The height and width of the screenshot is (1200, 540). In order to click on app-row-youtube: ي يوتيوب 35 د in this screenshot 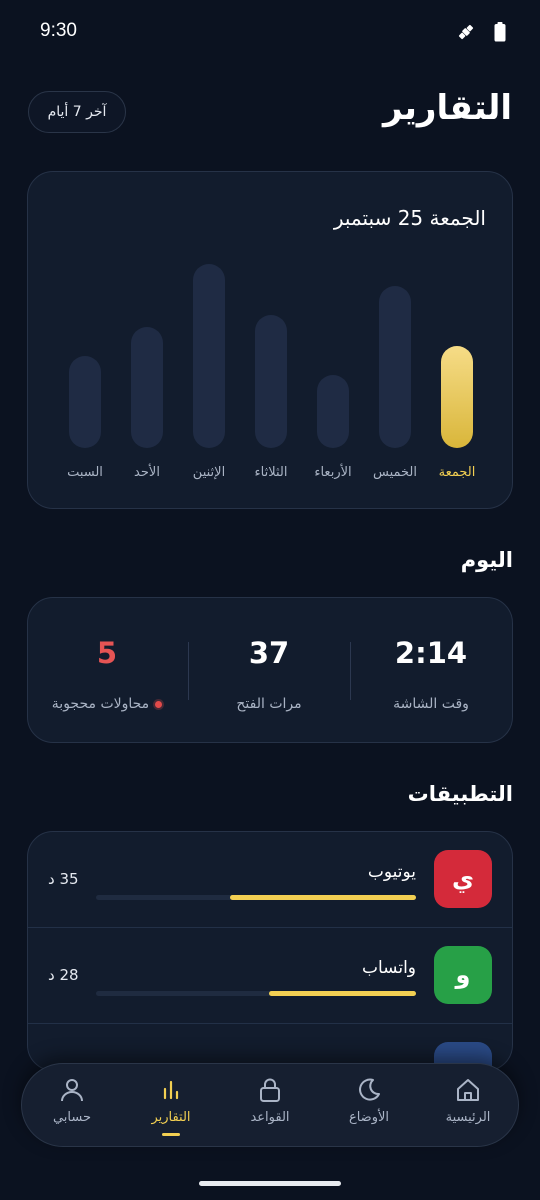, I will do `click(270, 880)`.